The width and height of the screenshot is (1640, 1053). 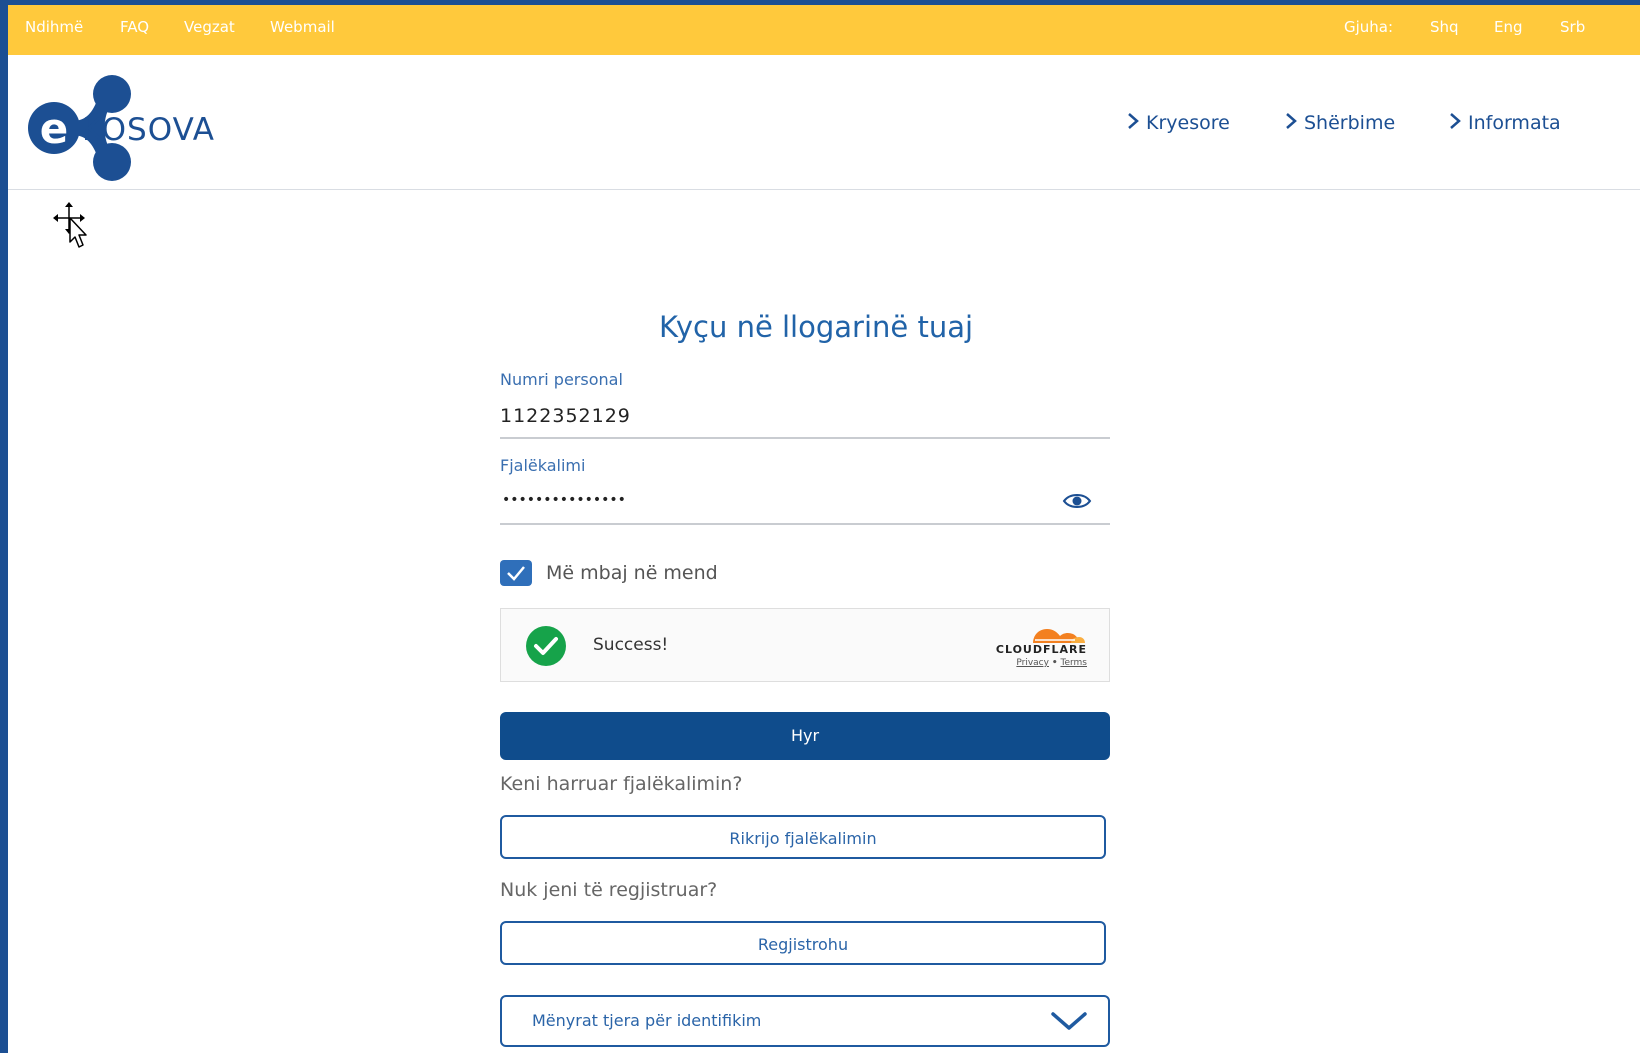 I want to click on ekosova-logo: e KOSOVA, so click(x=144, y=128).